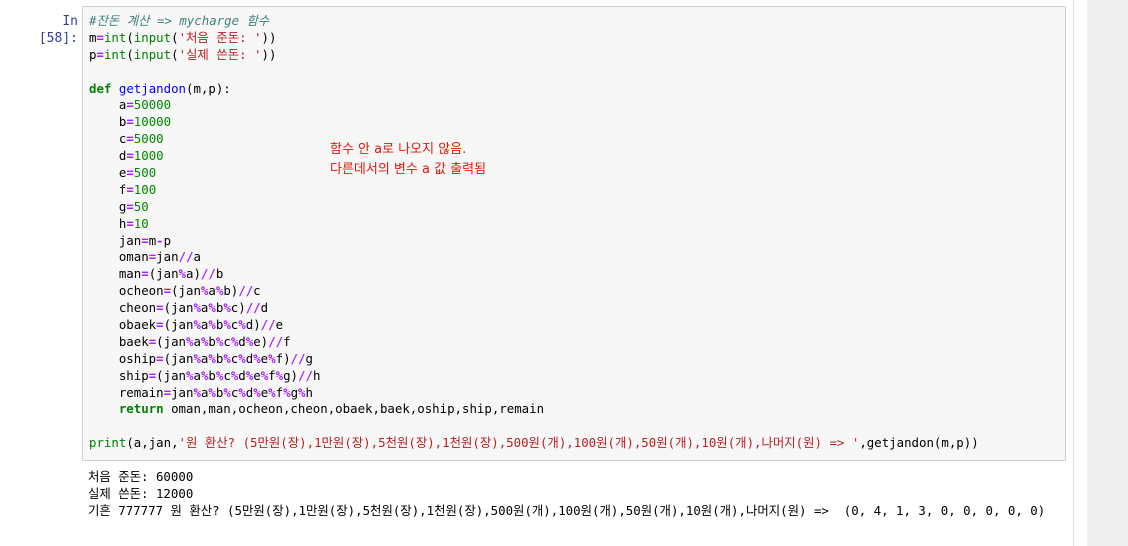  Describe the element at coordinates (534, 376) in the screenshot. I see `code-line: ship=(jan%a%b%c%d%e%f%g)//h` at that location.